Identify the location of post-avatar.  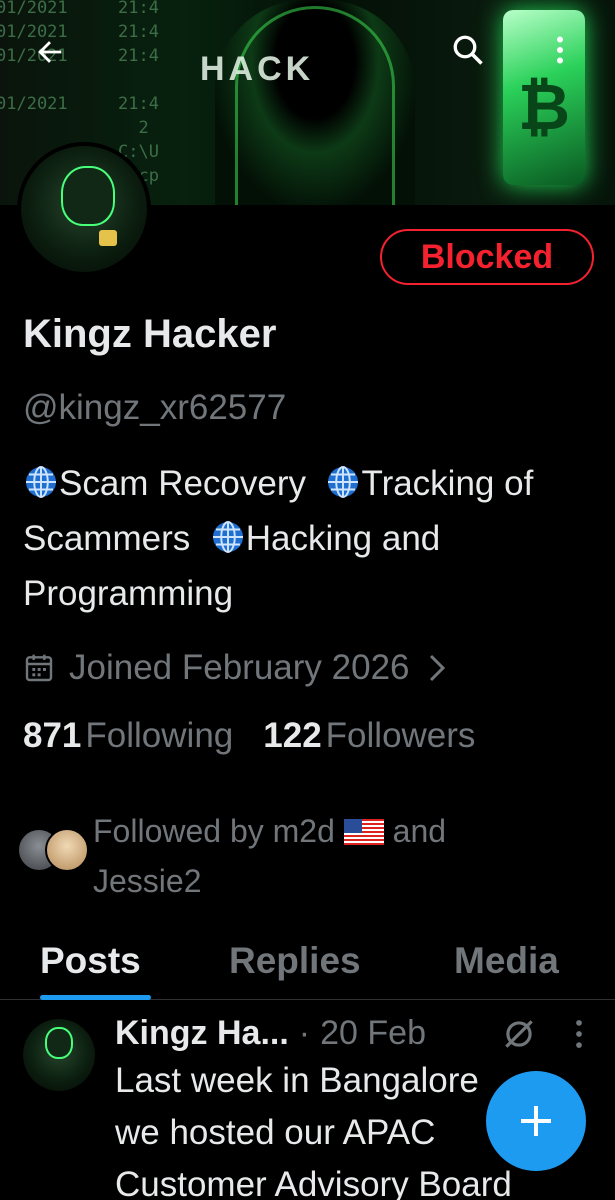
(59, 1055).